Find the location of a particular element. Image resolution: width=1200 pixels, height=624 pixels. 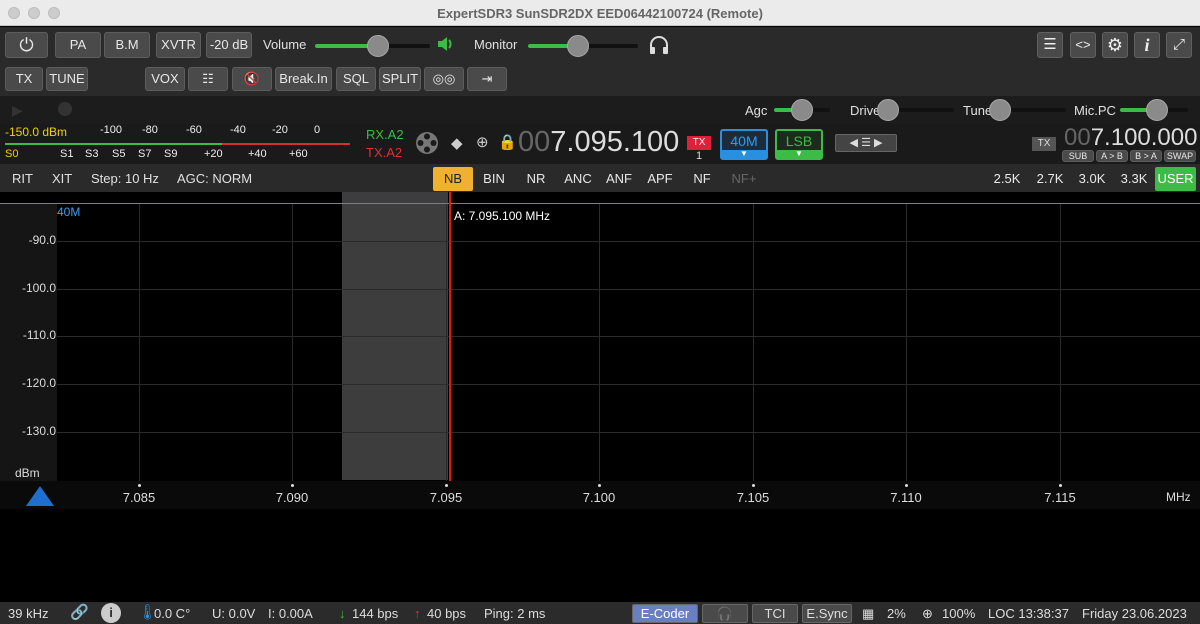

breakin-button: Break.In is located at coordinates (303, 79).